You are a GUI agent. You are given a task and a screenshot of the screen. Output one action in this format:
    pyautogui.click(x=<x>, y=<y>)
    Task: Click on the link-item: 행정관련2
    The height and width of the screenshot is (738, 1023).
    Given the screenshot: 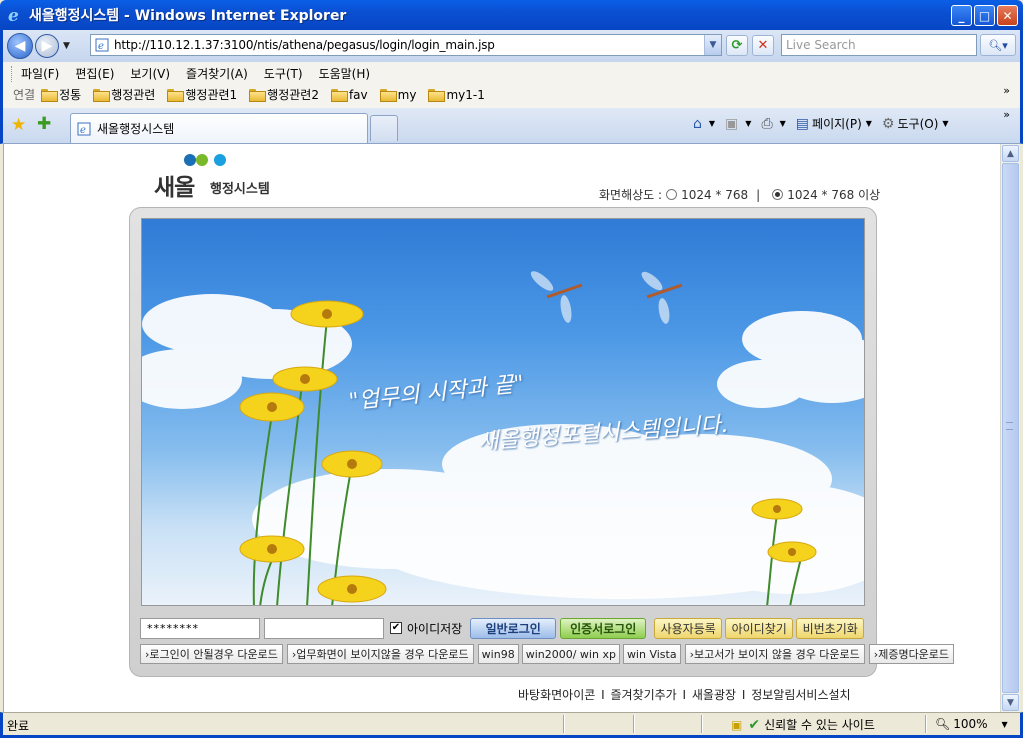 What is the action you would take?
    pyautogui.click(x=284, y=94)
    